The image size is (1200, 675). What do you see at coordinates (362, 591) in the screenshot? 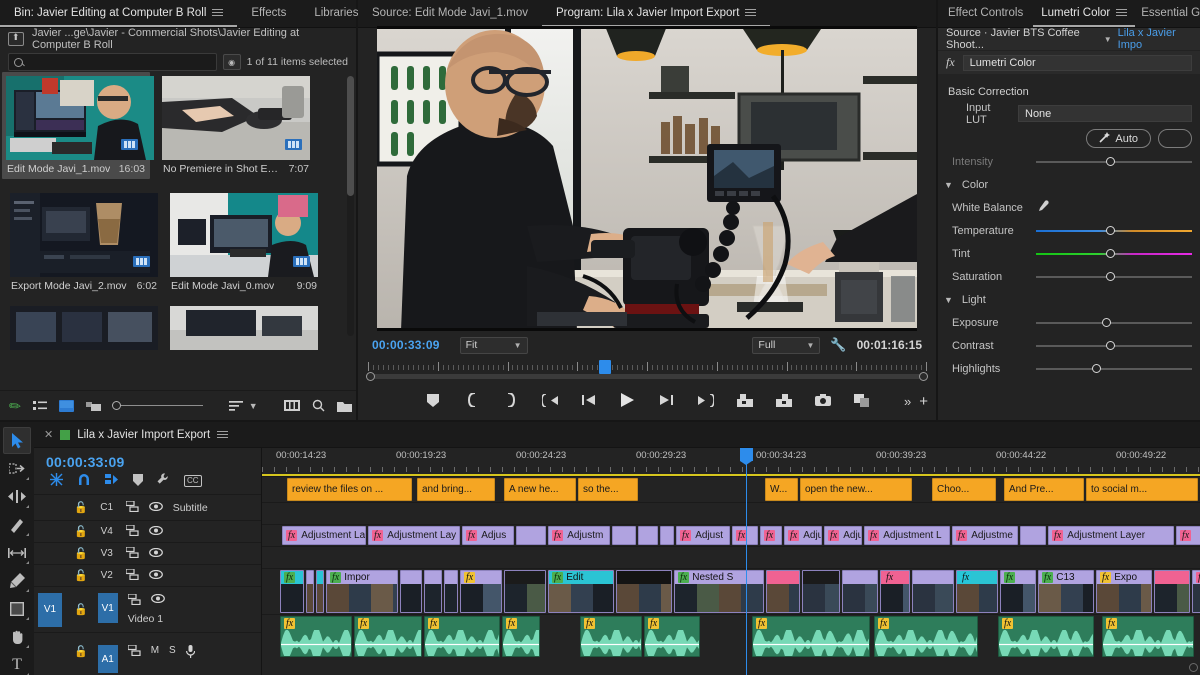
I see `video-clip: fx Impor` at bounding box center [362, 591].